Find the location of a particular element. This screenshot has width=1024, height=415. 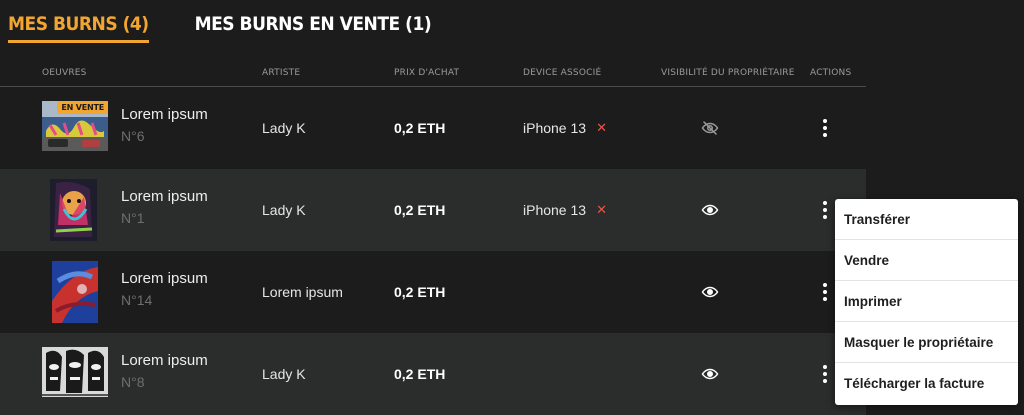

tab-mes-burns: MES BURNS (4) is located at coordinates (78, 21).